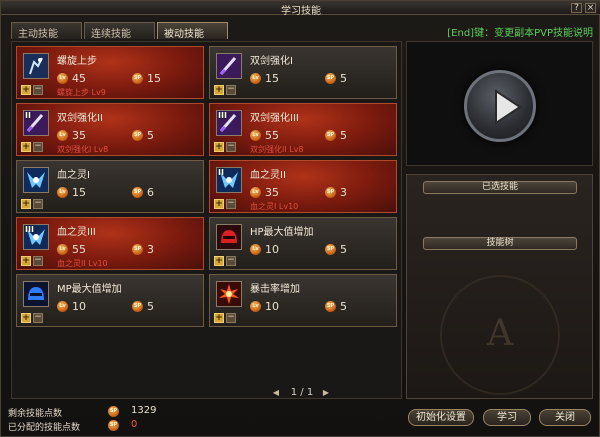 The height and width of the screenshot is (437, 600). I want to click on play-icon, so click(500, 106).